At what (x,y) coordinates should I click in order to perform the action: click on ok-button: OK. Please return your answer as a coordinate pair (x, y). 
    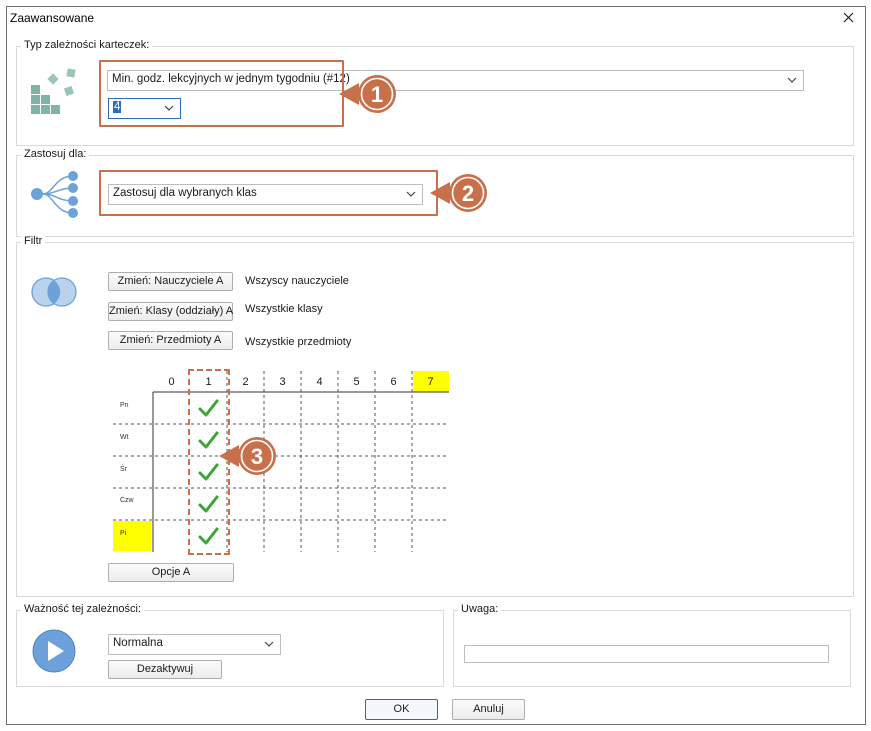
    Looking at the image, I should click on (401, 709).